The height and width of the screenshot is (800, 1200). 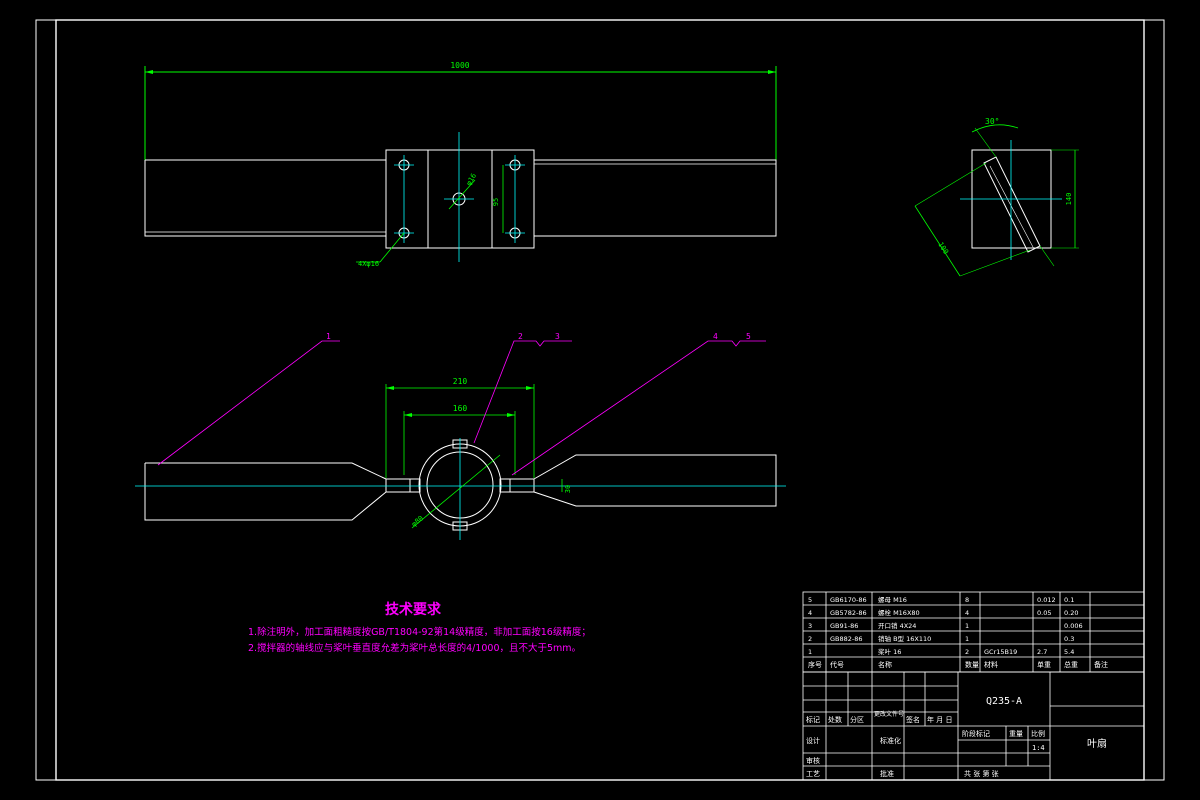 I want to click on row-label-count: 处数, so click(x=835, y=719).